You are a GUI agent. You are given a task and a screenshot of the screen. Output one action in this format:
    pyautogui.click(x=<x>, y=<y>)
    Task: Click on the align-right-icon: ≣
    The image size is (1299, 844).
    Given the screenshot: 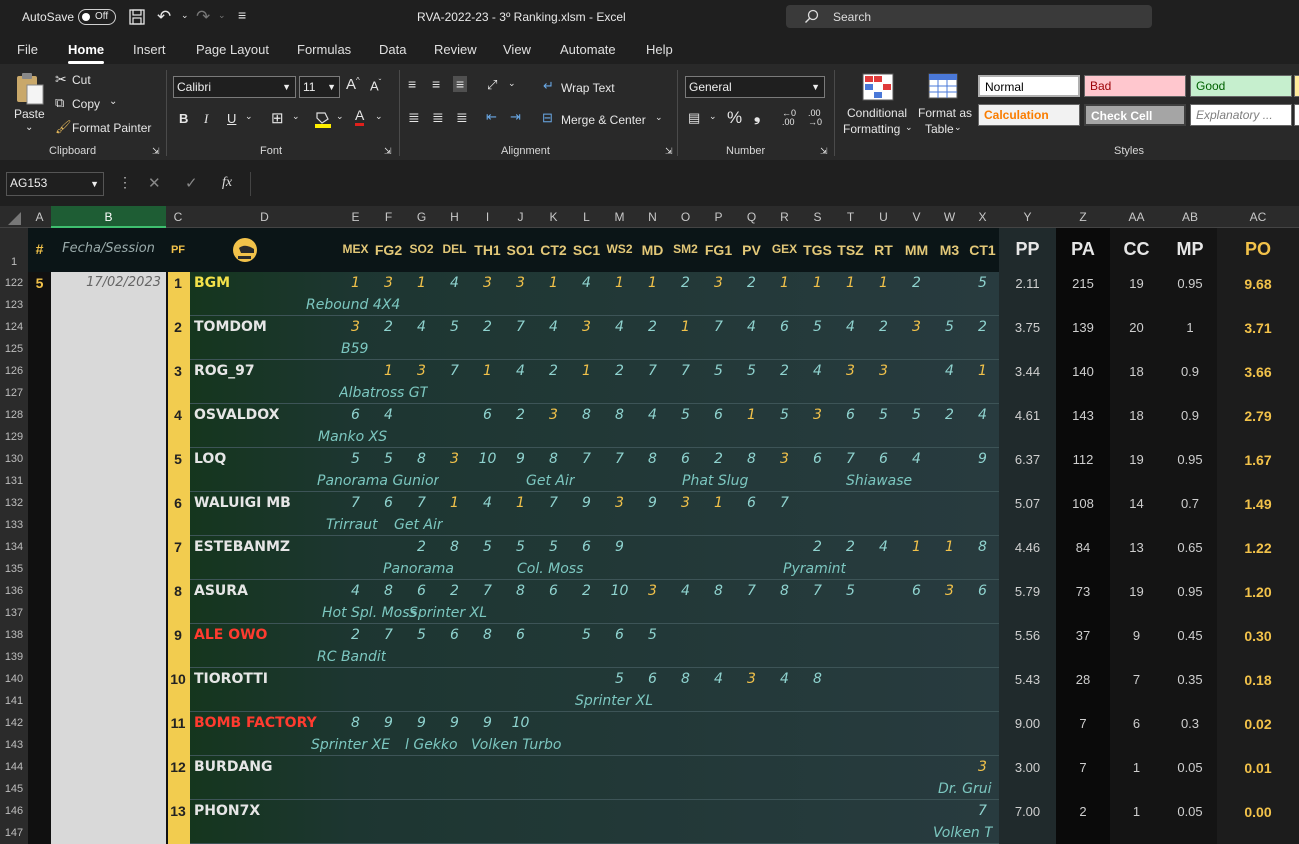 What is the action you would take?
    pyautogui.click(x=462, y=117)
    